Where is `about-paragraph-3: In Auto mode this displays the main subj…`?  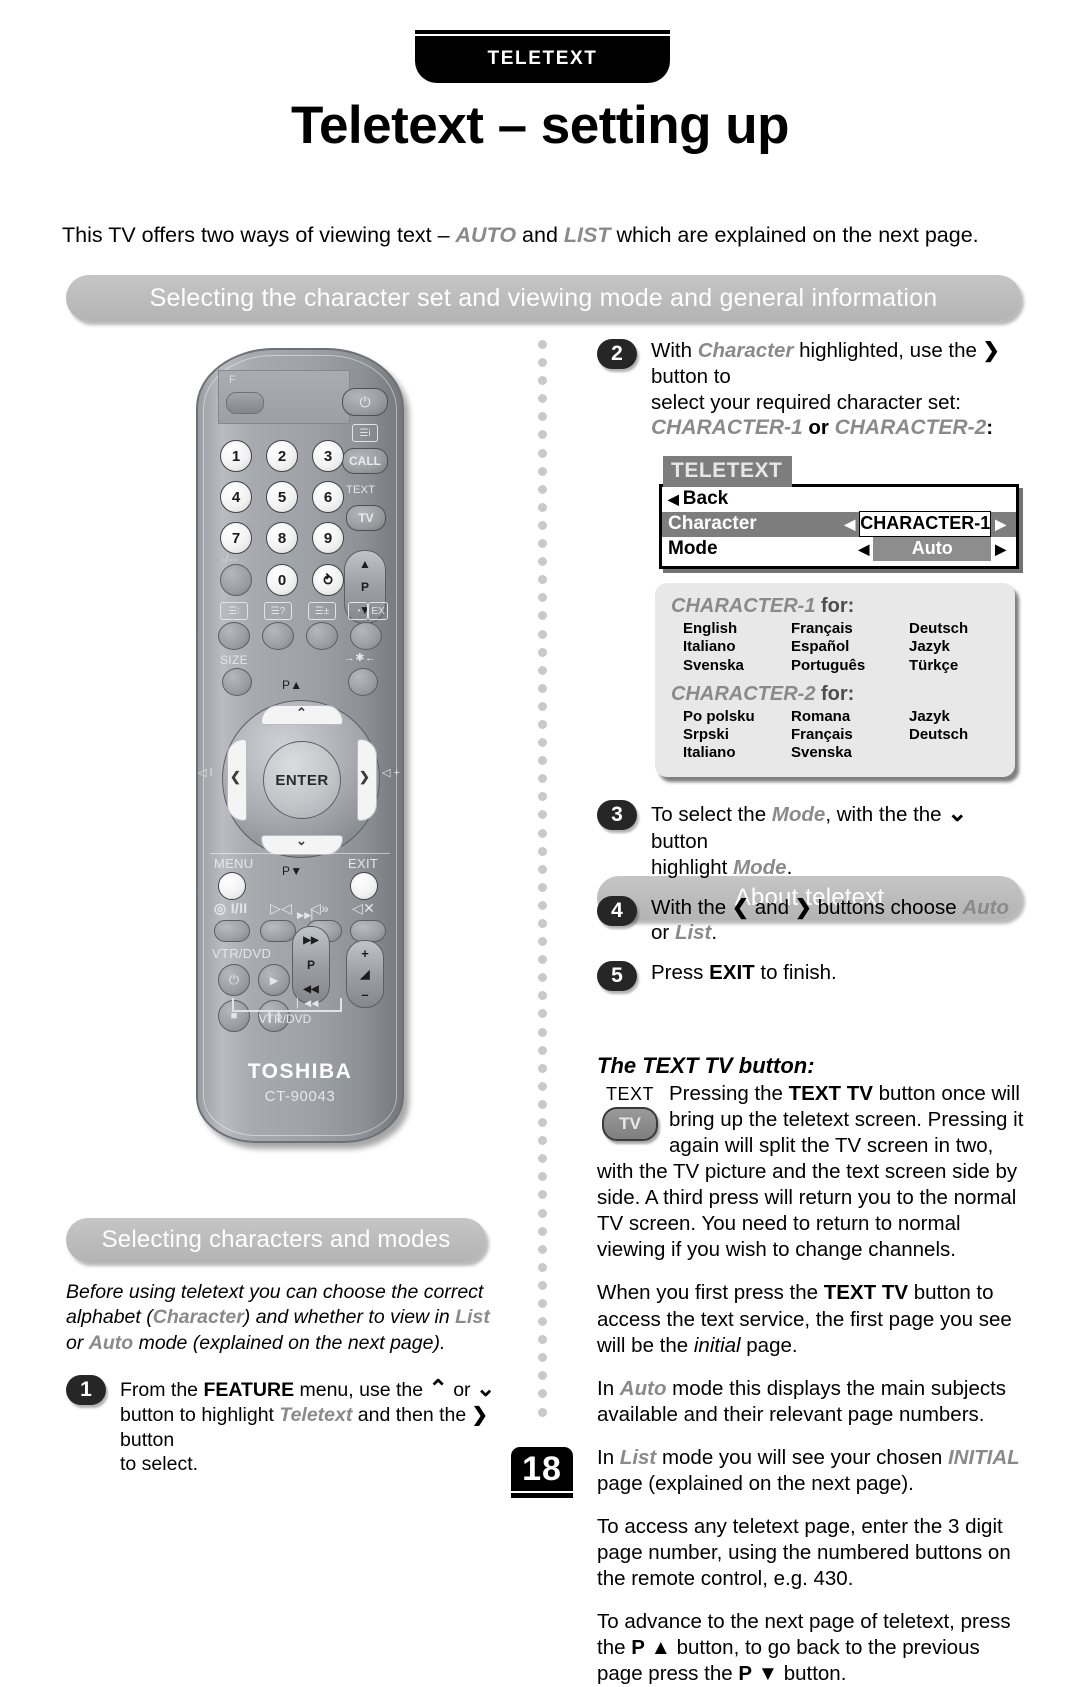
about-paragraph-3: In Auto mode this displays the main subj… is located at coordinates (811, 1402).